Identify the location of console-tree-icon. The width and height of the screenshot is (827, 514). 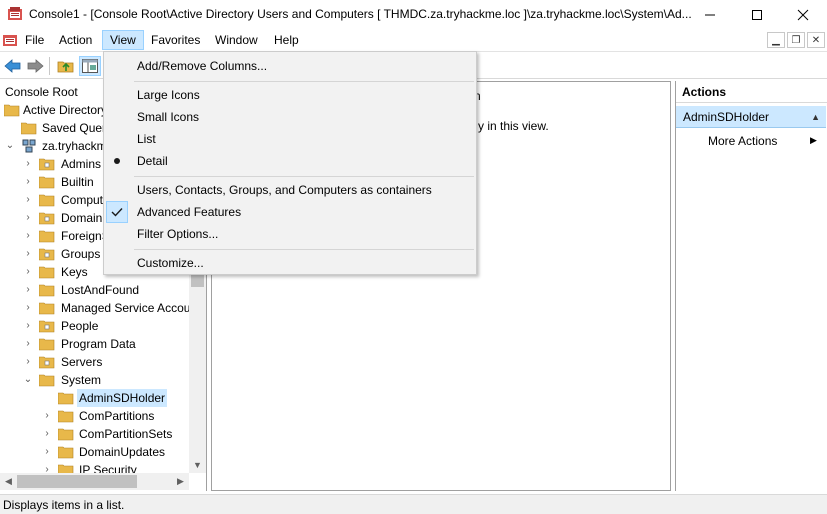
(90, 66).